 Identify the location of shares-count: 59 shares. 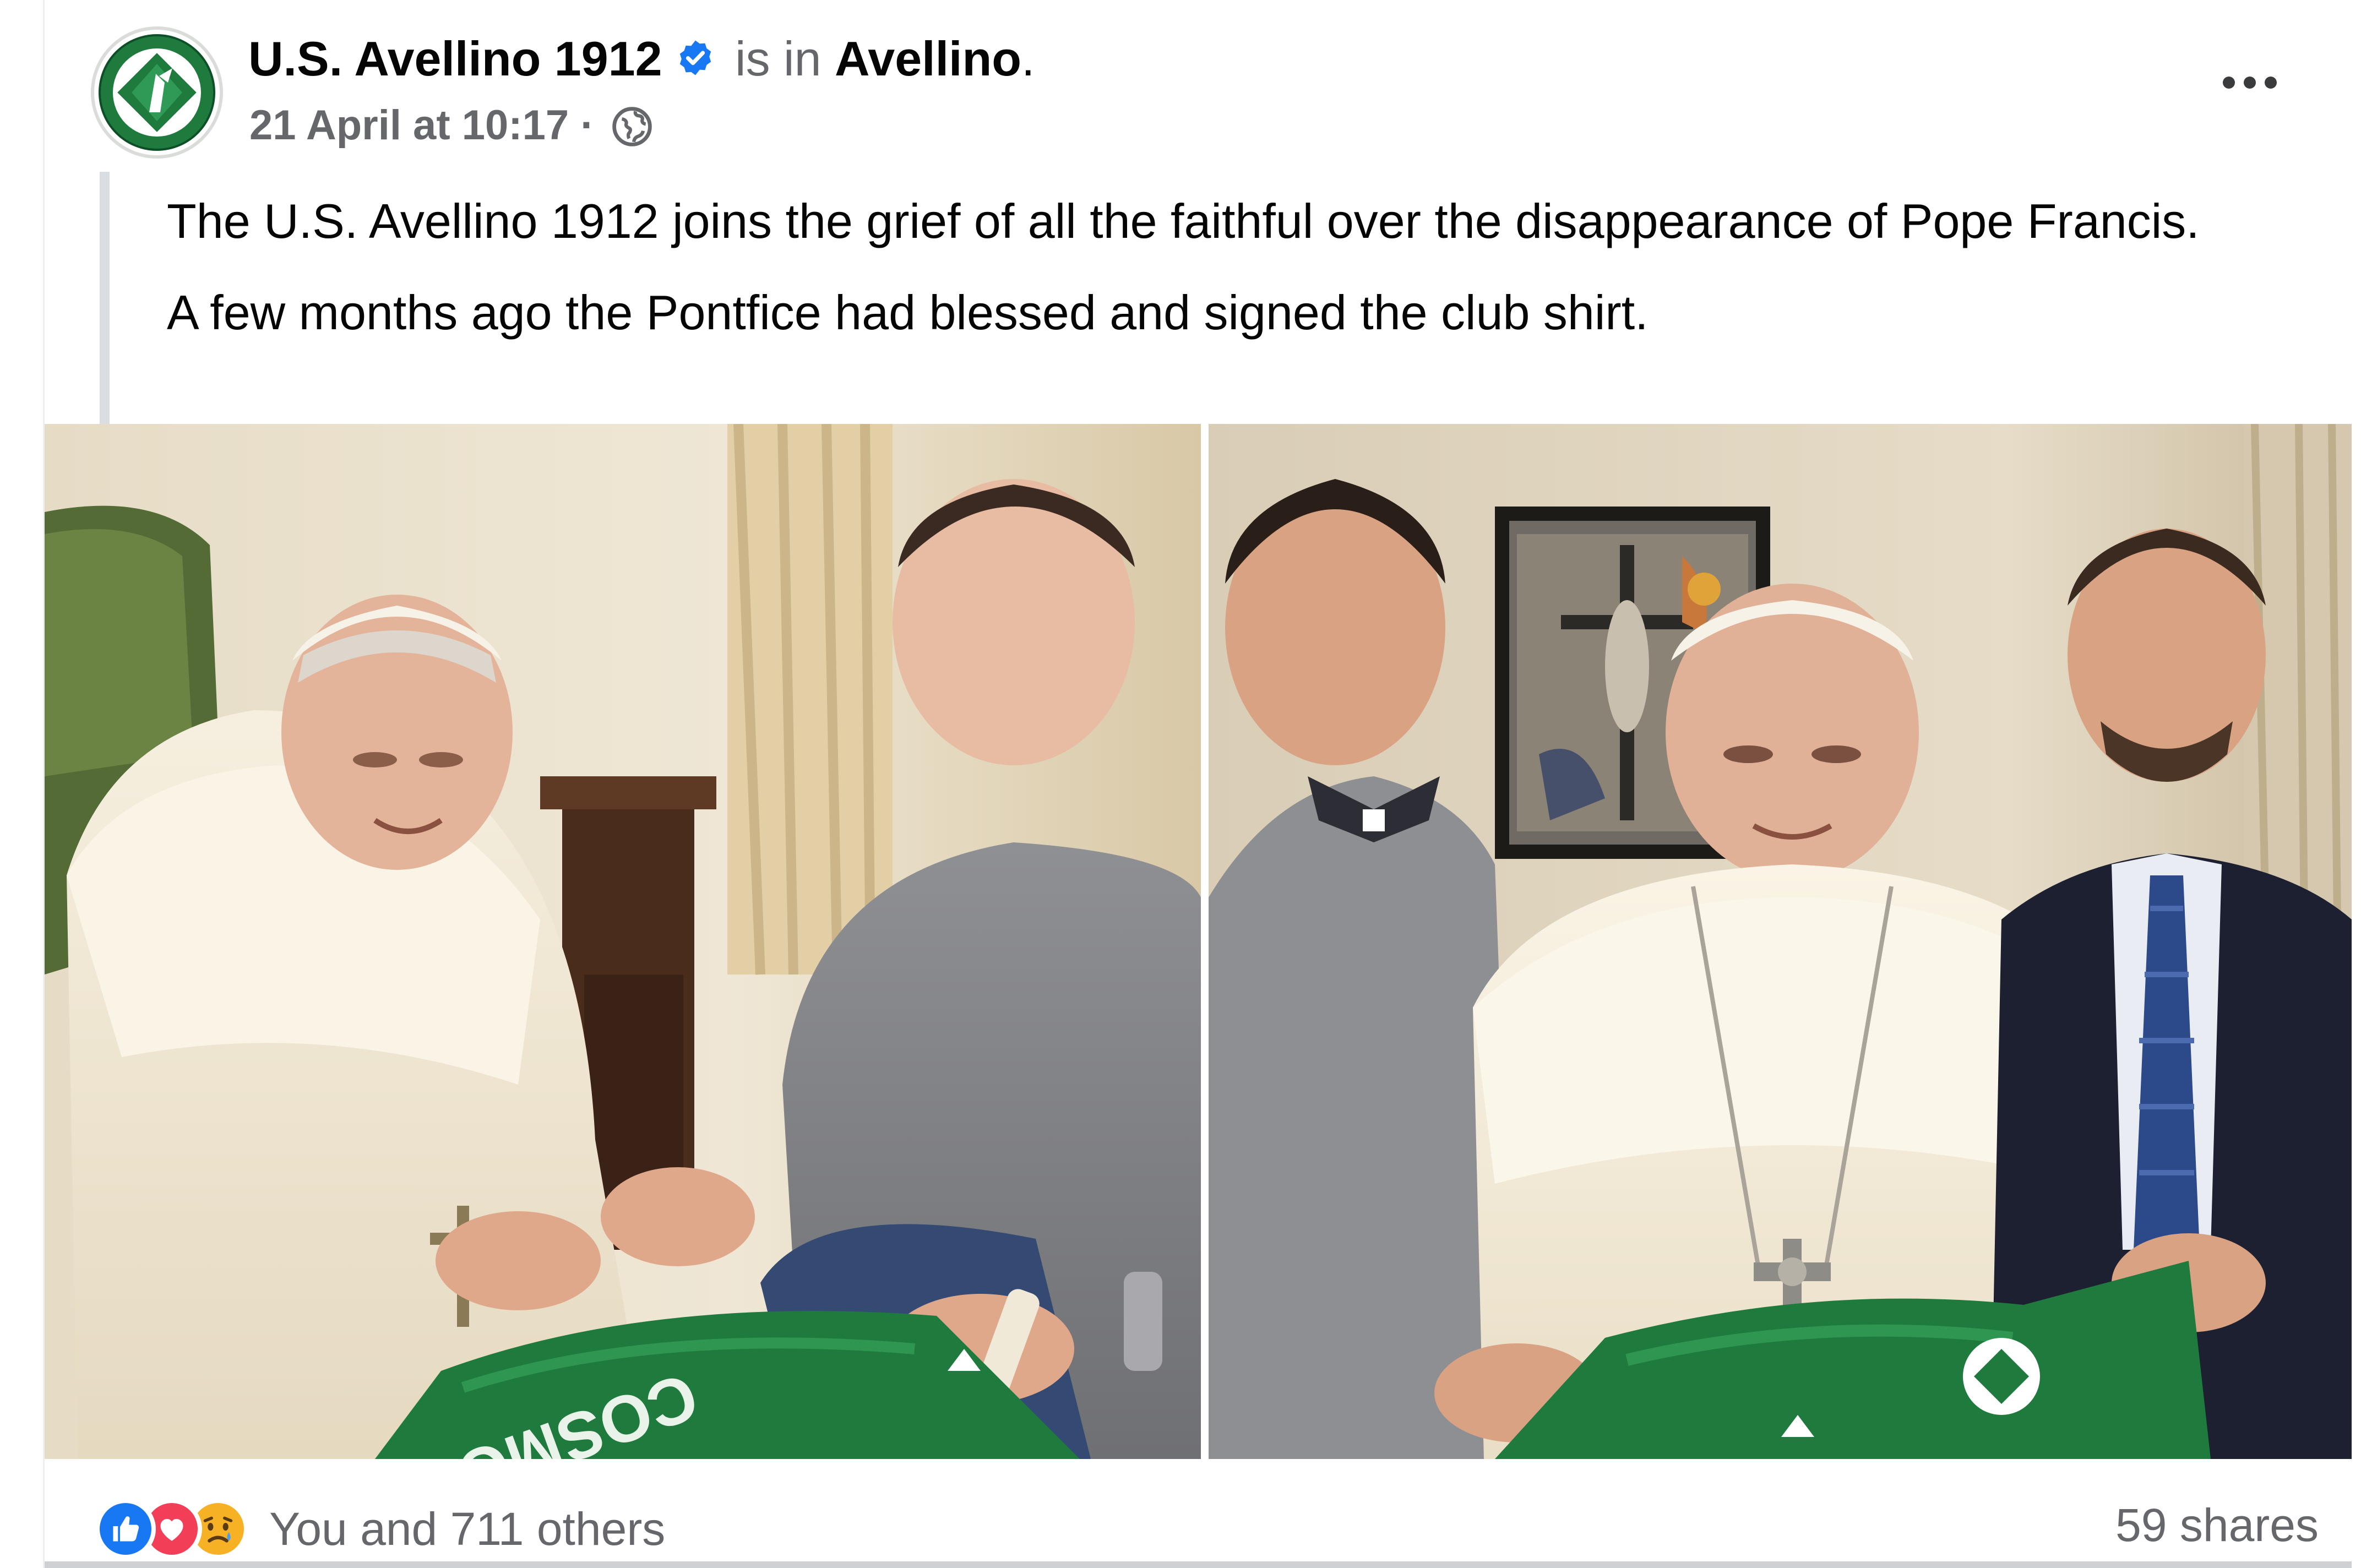
(2217, 1526).